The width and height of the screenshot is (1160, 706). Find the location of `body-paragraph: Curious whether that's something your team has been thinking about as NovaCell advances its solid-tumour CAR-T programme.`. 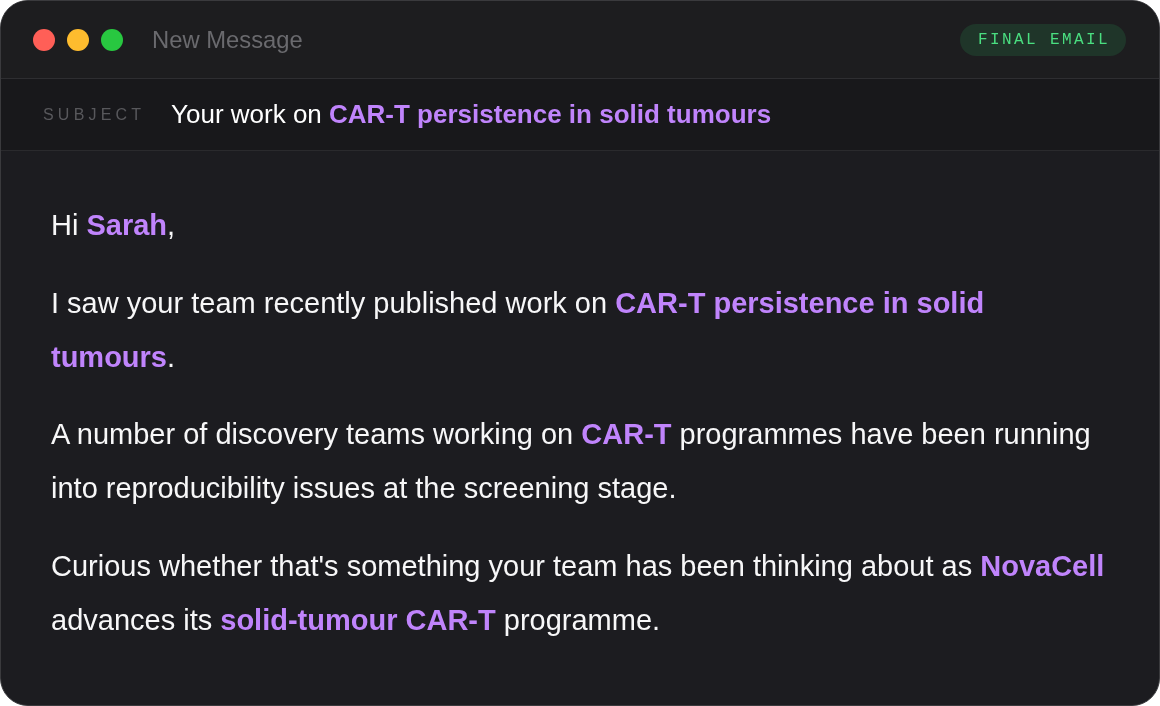

body-paragraph: Curious whether that's something your team has been thinking about as NovaCell advances its solid-tumour CAR-T programme. is located at coordinates (578, 593).